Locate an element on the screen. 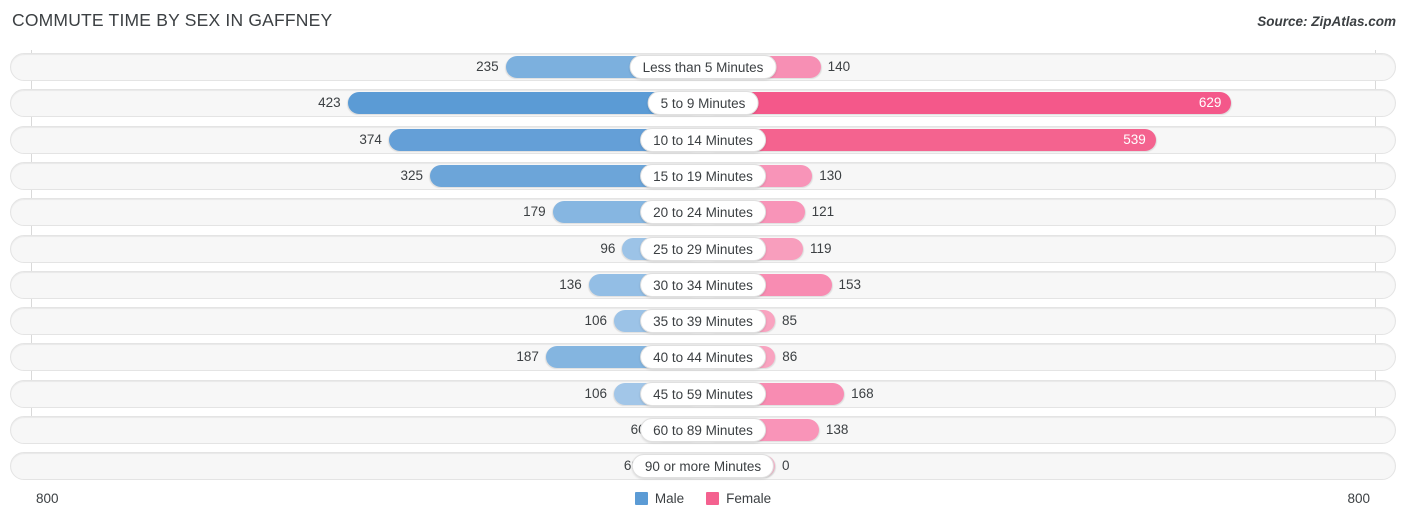 Image resolution: width=1406 pixels, height=523 pixels. chart-row: 374 539 10 to 14 Minutes is located at coordinates (703, 139).